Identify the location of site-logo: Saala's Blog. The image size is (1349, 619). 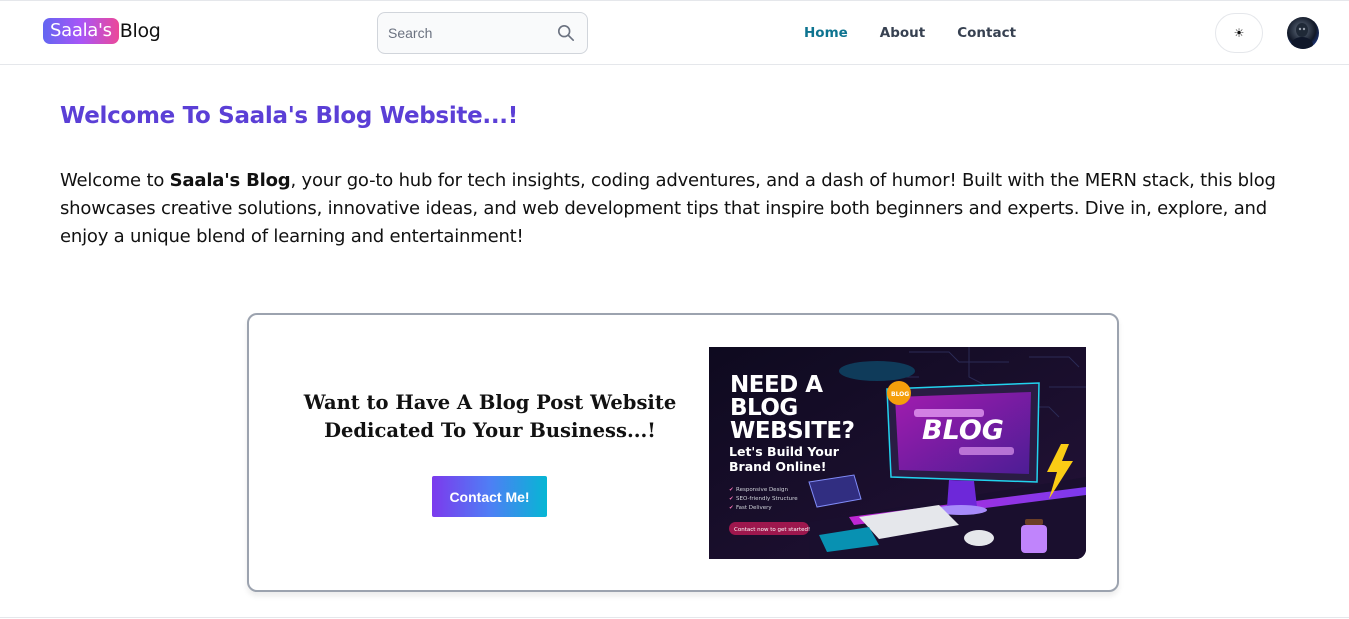
(102, 31).